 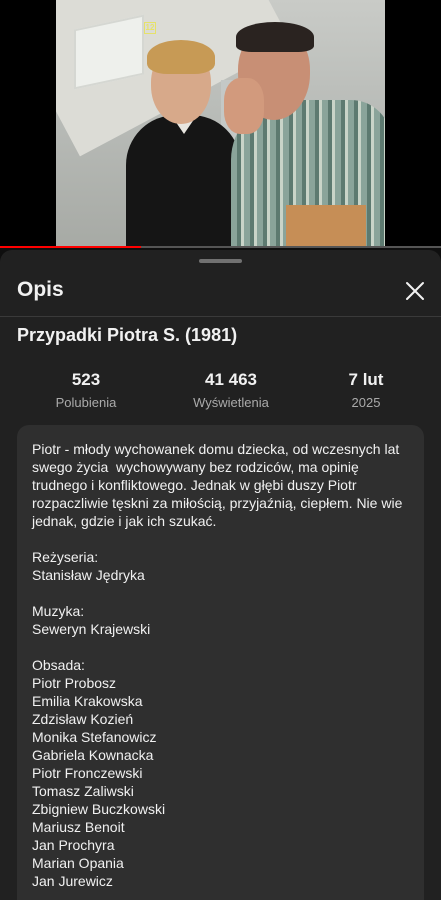 I want to click on sheet-title: Opis, so click(x=40, y=289).